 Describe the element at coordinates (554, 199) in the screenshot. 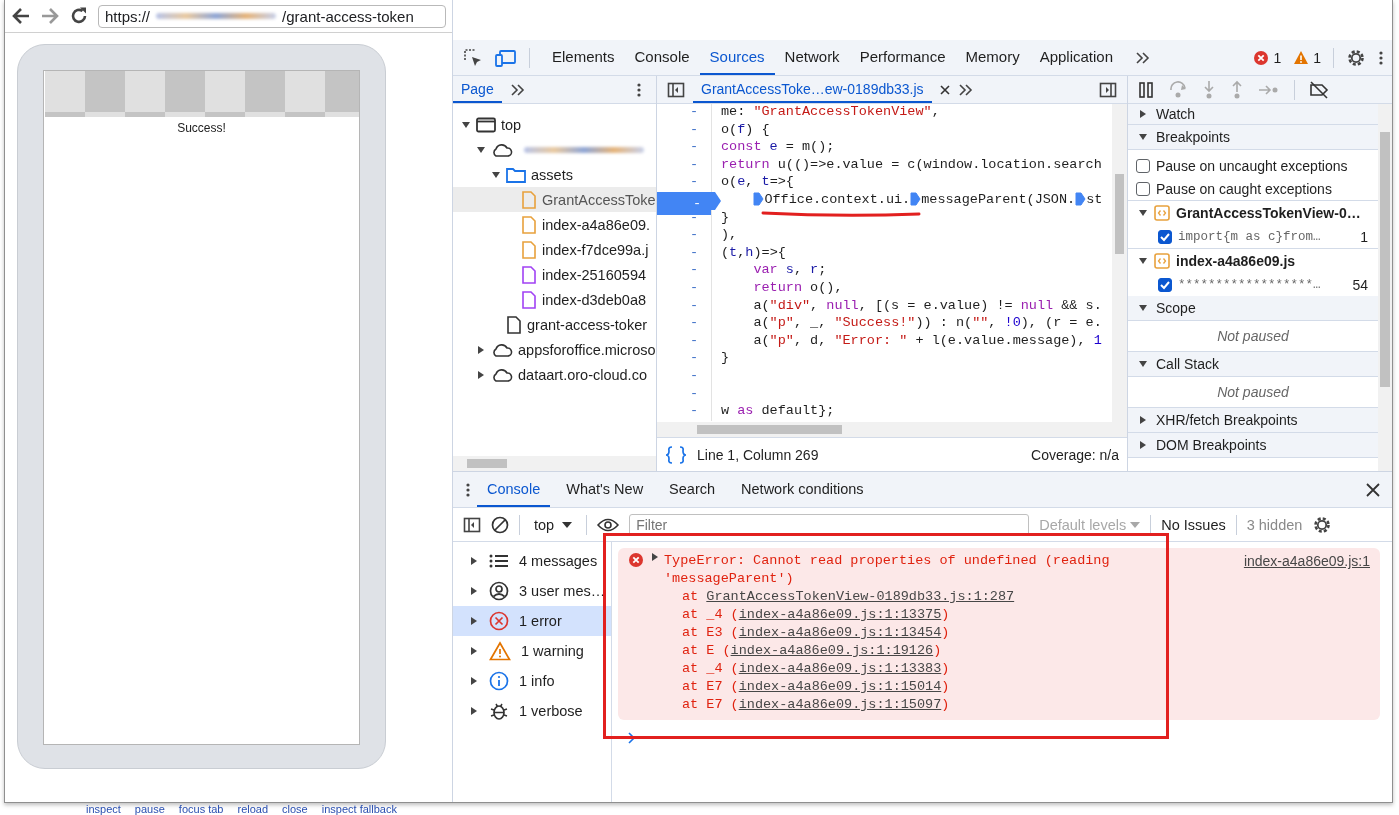

I see `tree-item: GrantAccessToke` at that location.